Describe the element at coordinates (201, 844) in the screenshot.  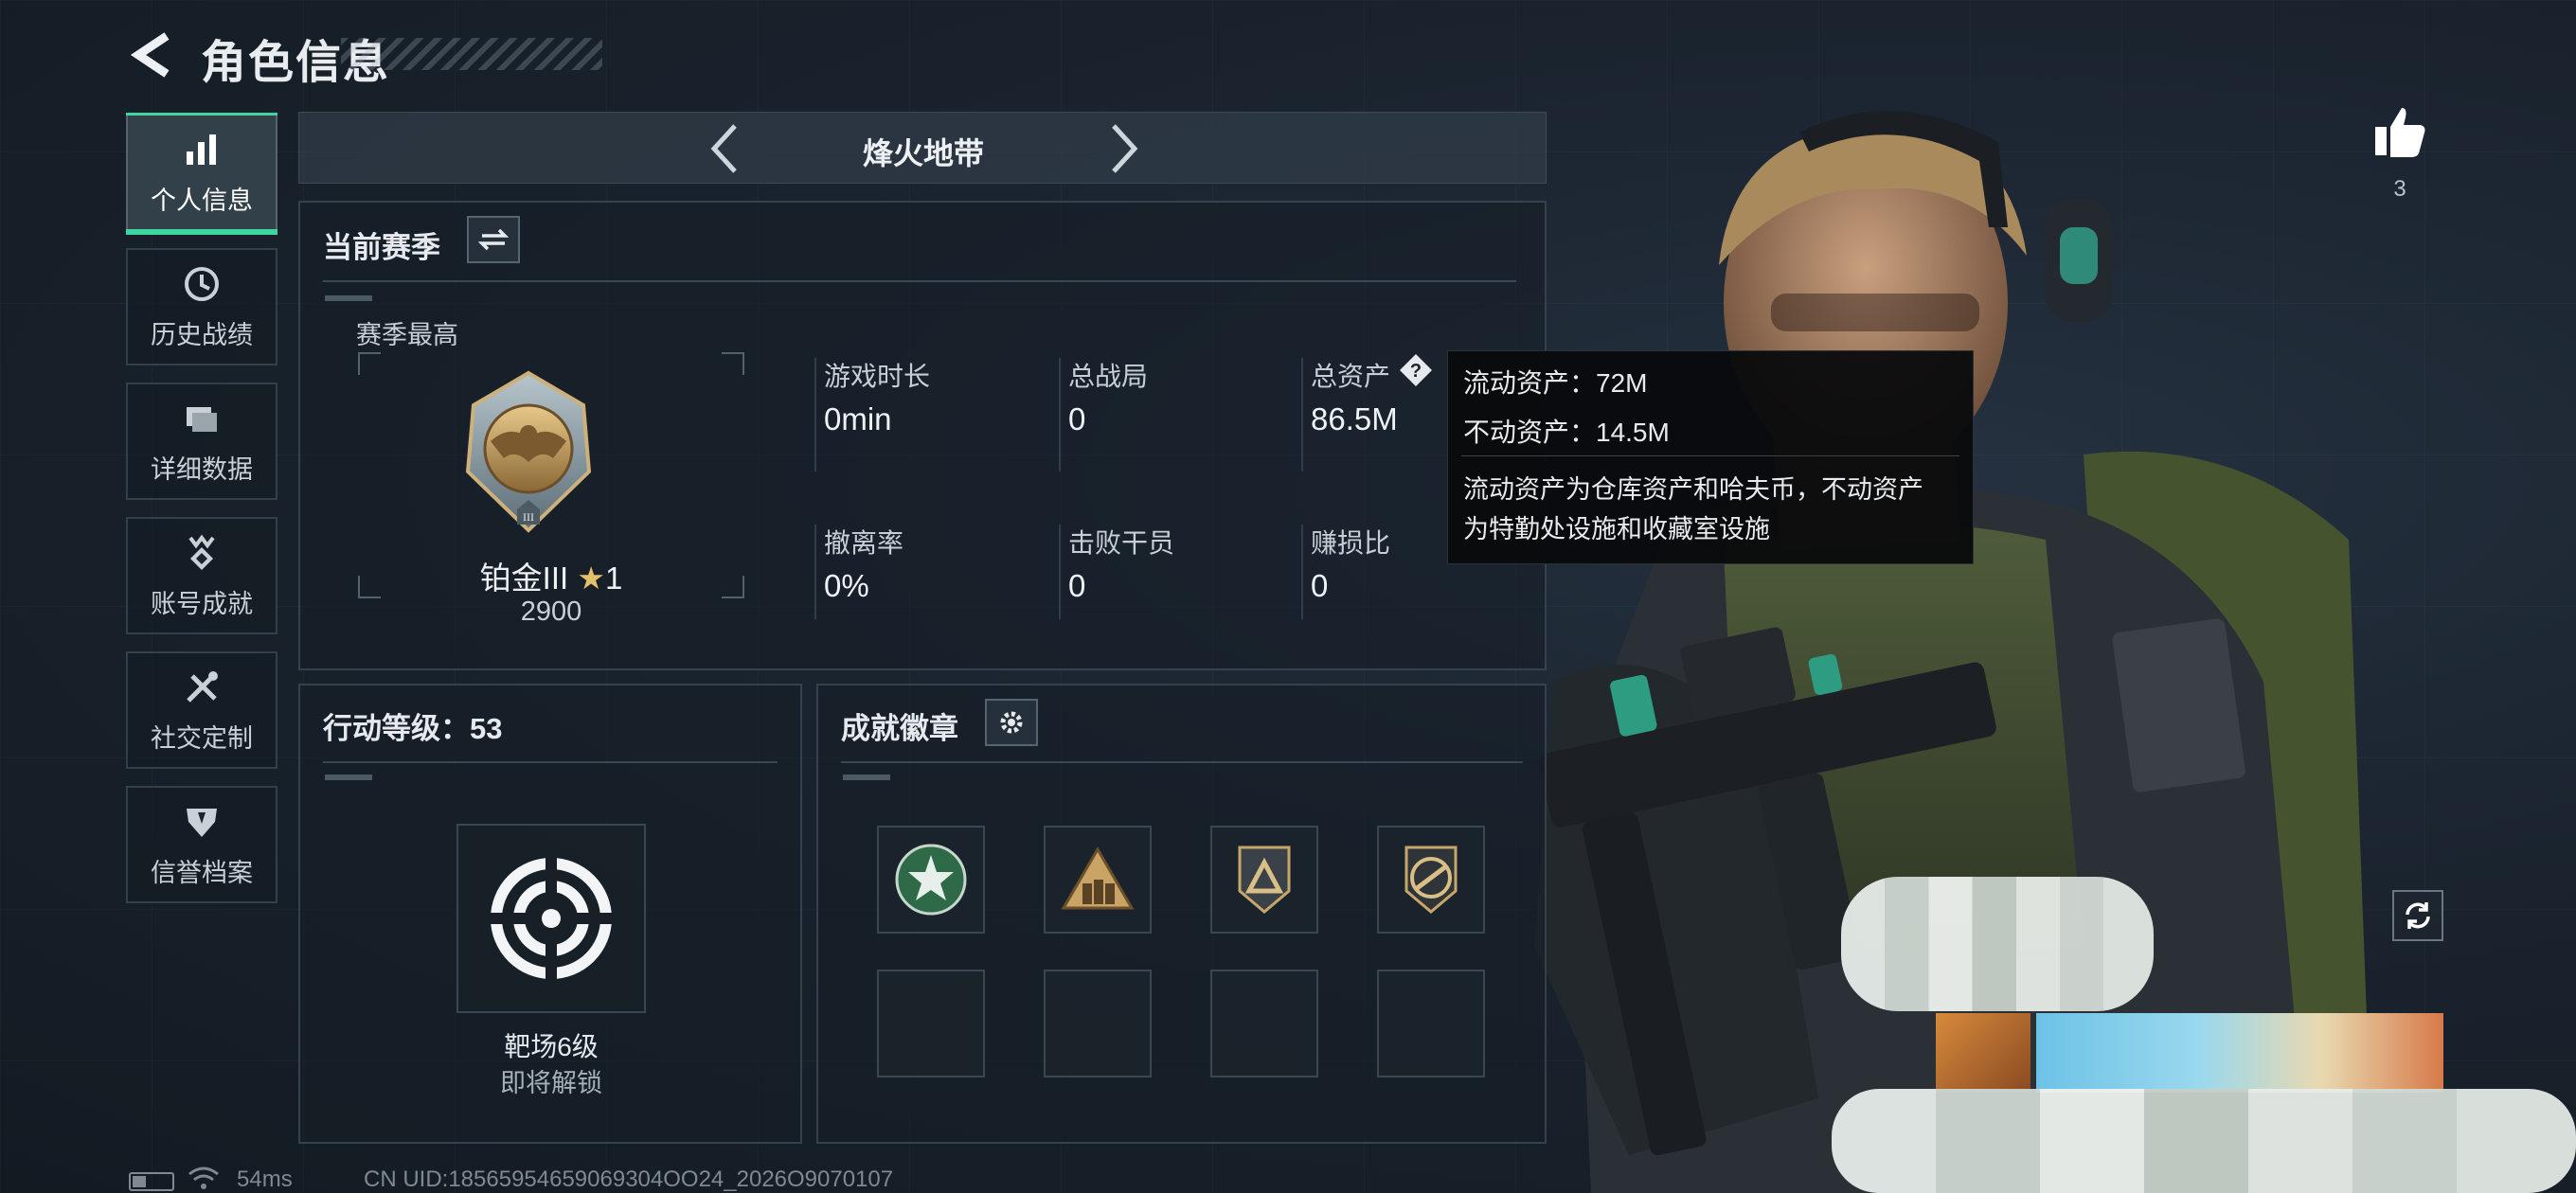
I see `nav-item-credit-record: 信誉档案` at that location.